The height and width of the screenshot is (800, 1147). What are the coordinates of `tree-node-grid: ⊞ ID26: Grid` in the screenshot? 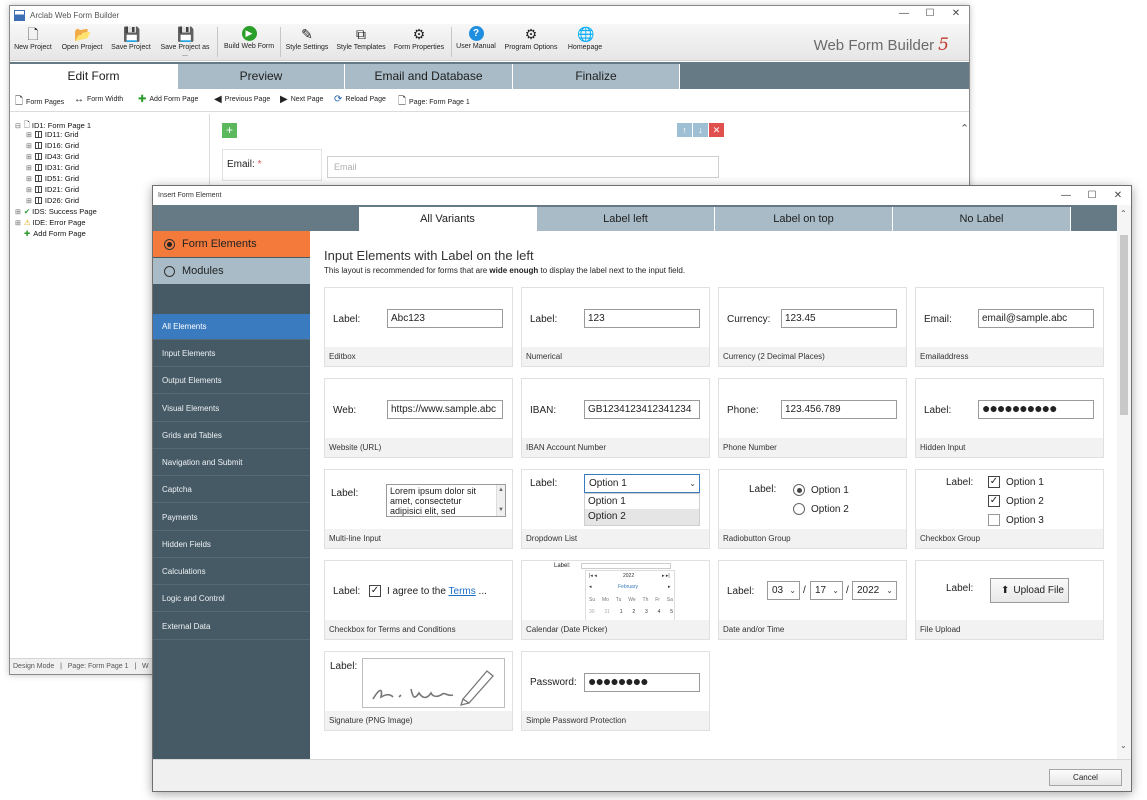 It's located at (52, 200).